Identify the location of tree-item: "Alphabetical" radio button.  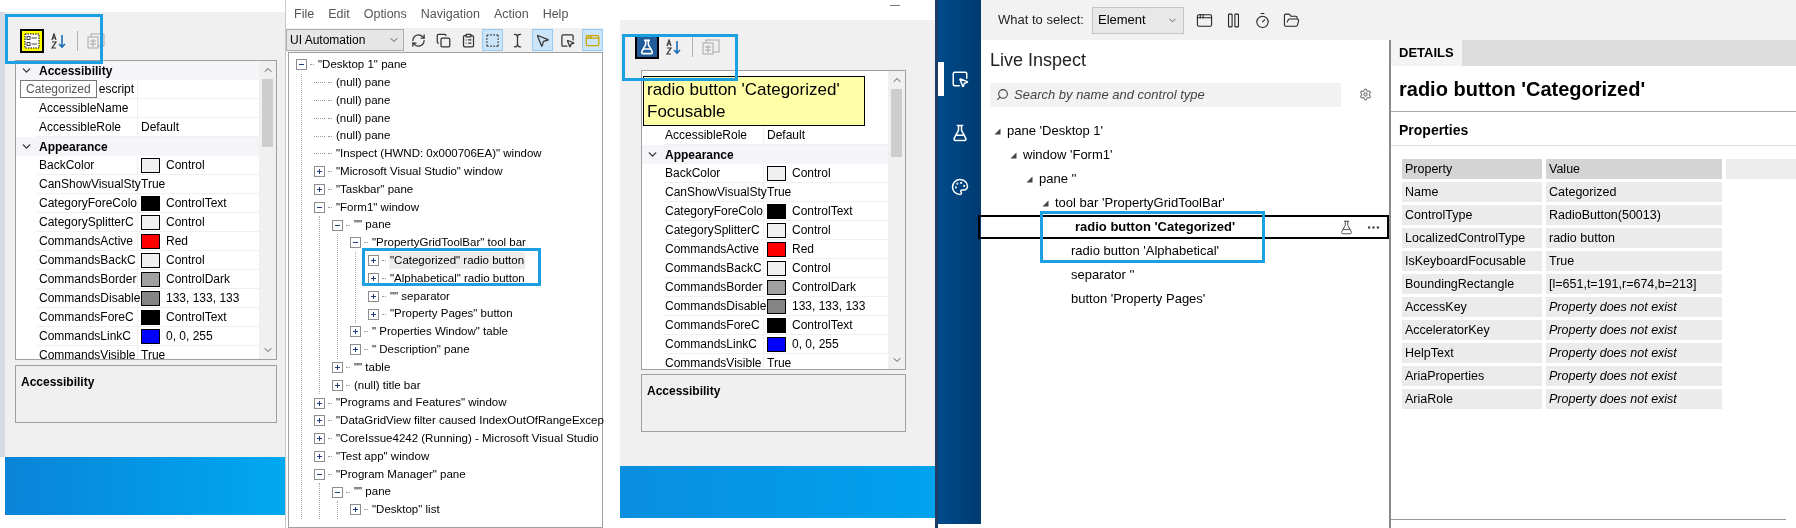
(457, 278).